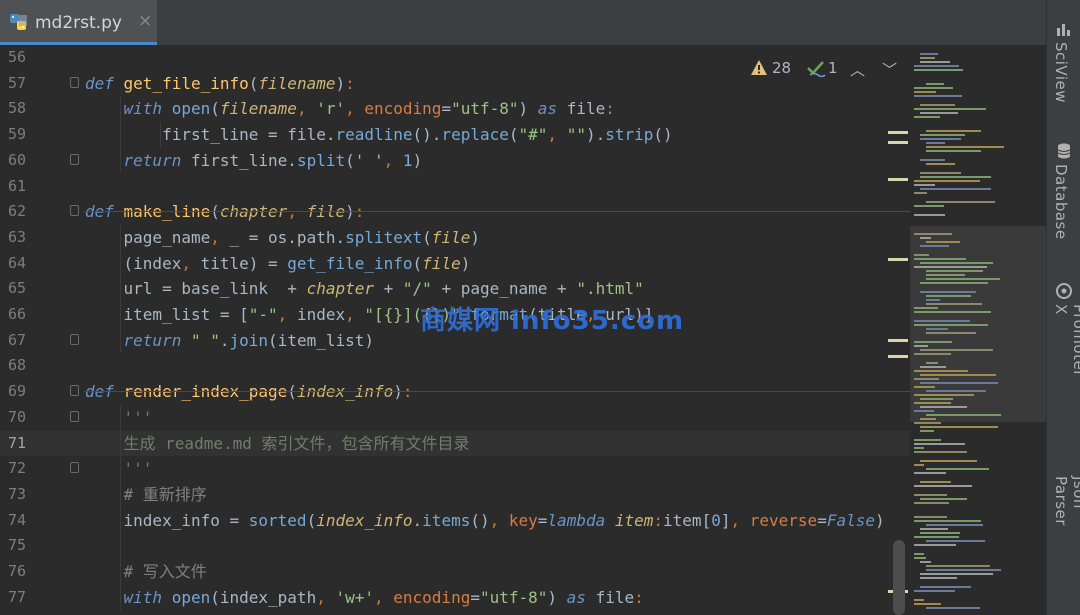 The width and height of the screenshot is (1080, 615). What do you see at coordinates (145, 21) in the screenshot?
I see `close-icon: ×` at bounding box center [145, 21].